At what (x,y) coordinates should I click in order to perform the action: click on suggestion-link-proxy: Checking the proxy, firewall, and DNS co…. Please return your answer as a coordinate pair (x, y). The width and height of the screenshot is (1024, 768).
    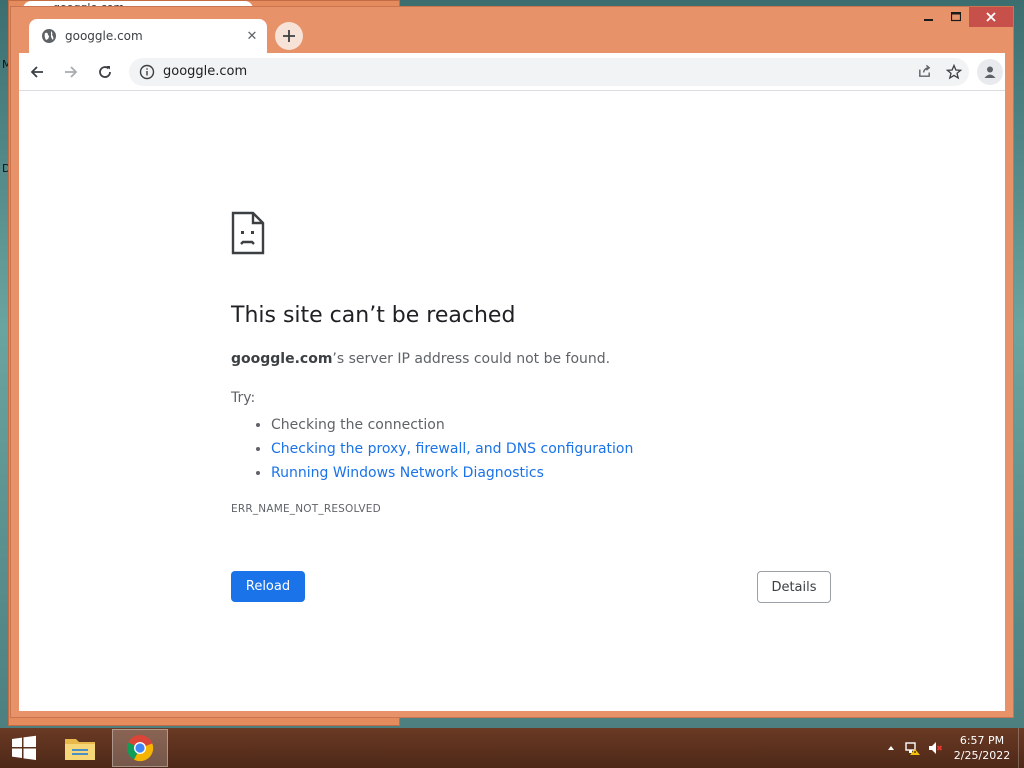
    Looking at the image, I should click on (452, 449).